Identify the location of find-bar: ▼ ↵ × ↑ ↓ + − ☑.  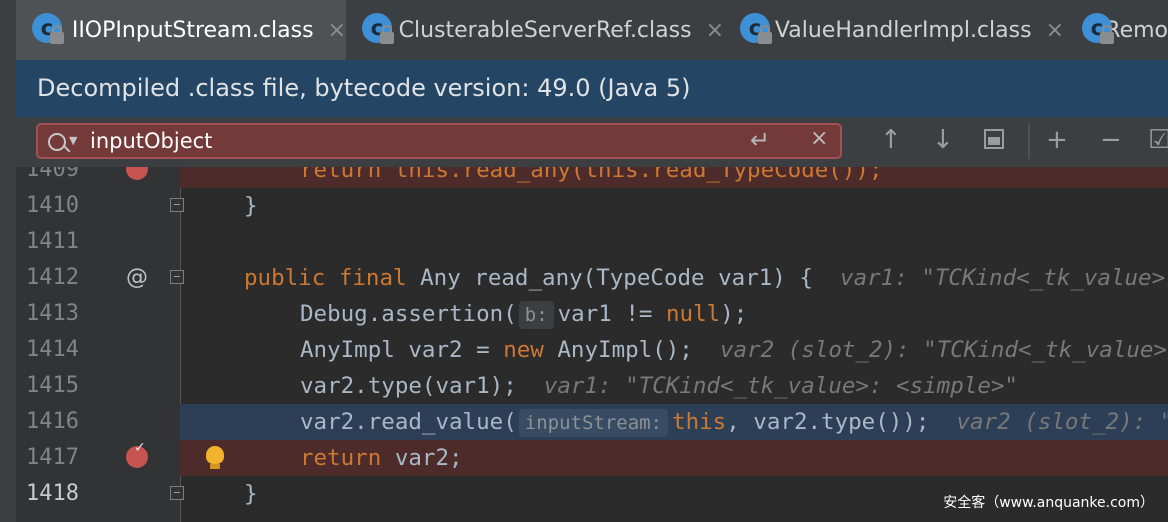
(592, 142).